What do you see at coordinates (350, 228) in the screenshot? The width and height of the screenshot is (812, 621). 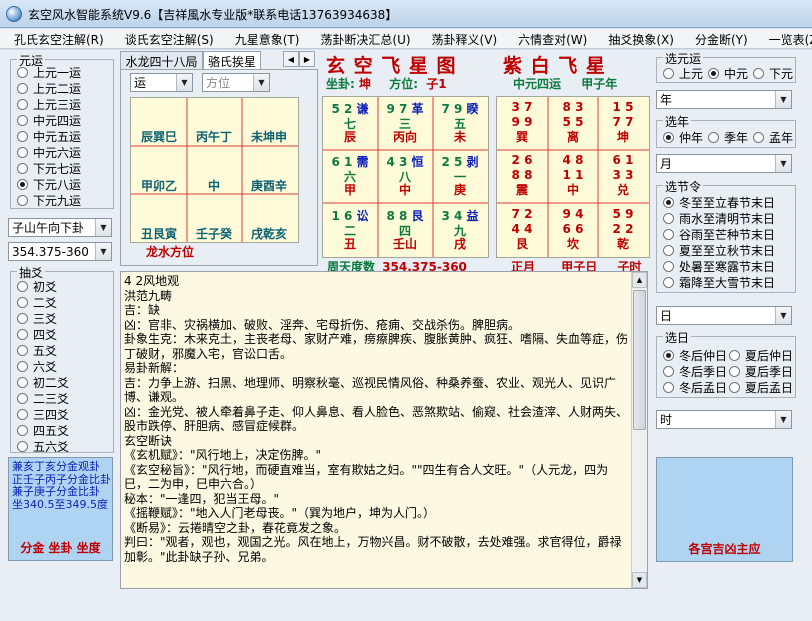 I see `flying-star-cell: 1 6 讼 二 丑` at bounding box center [350, 228].